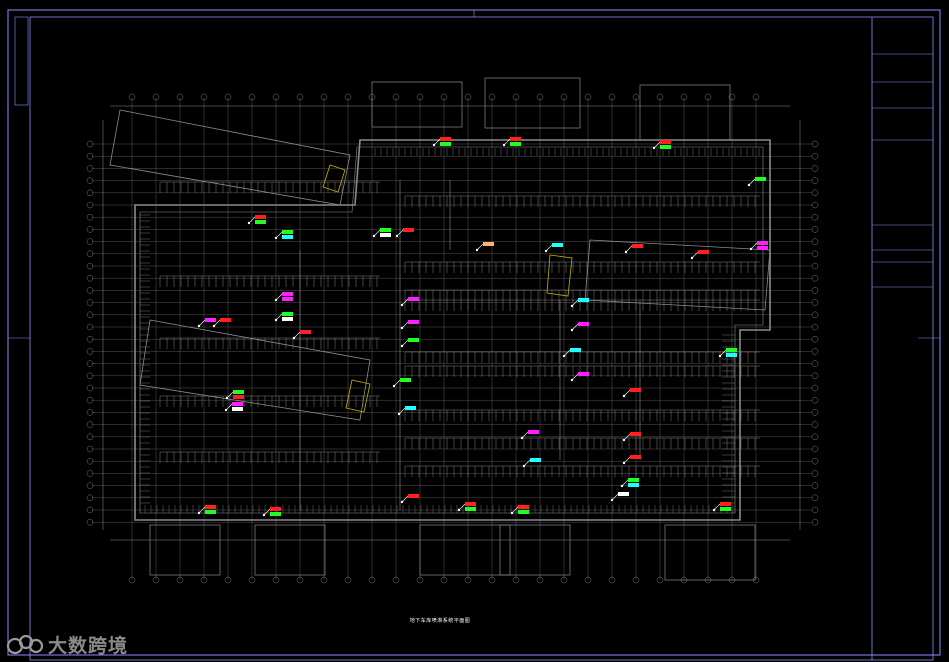 The height and width of the screenshot is (662, 949). I want to click on watermark: 大数跨境, so click(67, 644).